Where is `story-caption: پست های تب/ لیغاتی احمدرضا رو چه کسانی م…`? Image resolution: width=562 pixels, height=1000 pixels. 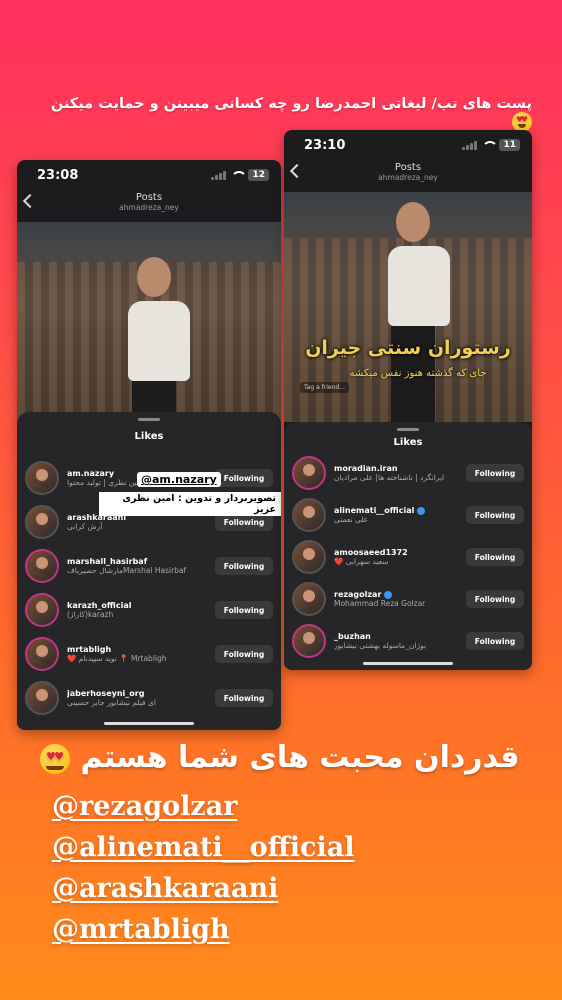
story-caption: پست های تب/ لیغاتی احمدرضا رو چه کسانی م… is located at coordinates (280, 114).